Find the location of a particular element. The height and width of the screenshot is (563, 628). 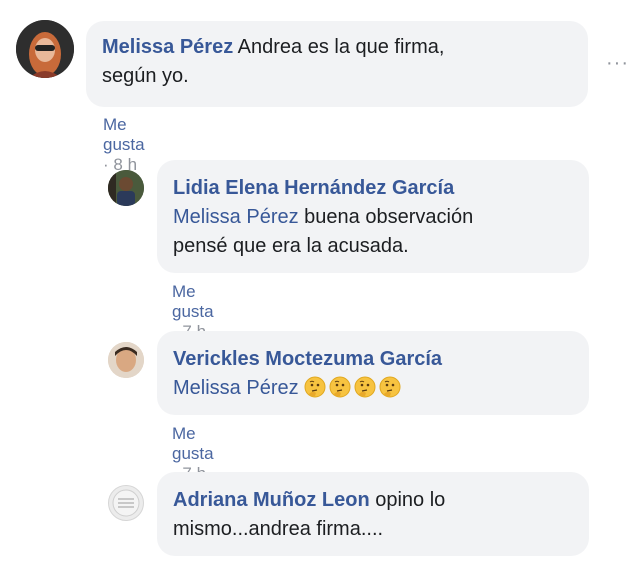

comment-actions: Me gusta · 8 h is located at coordinates (124, 145).